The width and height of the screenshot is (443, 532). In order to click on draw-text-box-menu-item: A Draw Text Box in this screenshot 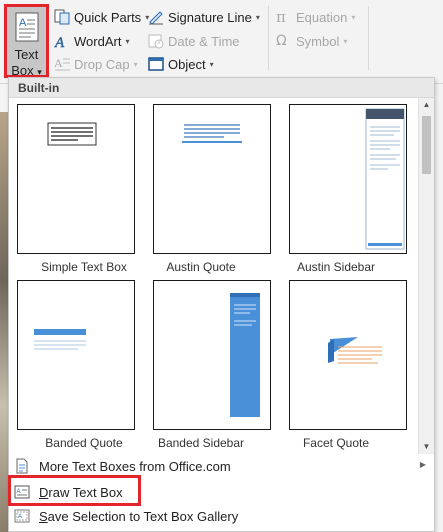, I will do `click(221, 492)`.